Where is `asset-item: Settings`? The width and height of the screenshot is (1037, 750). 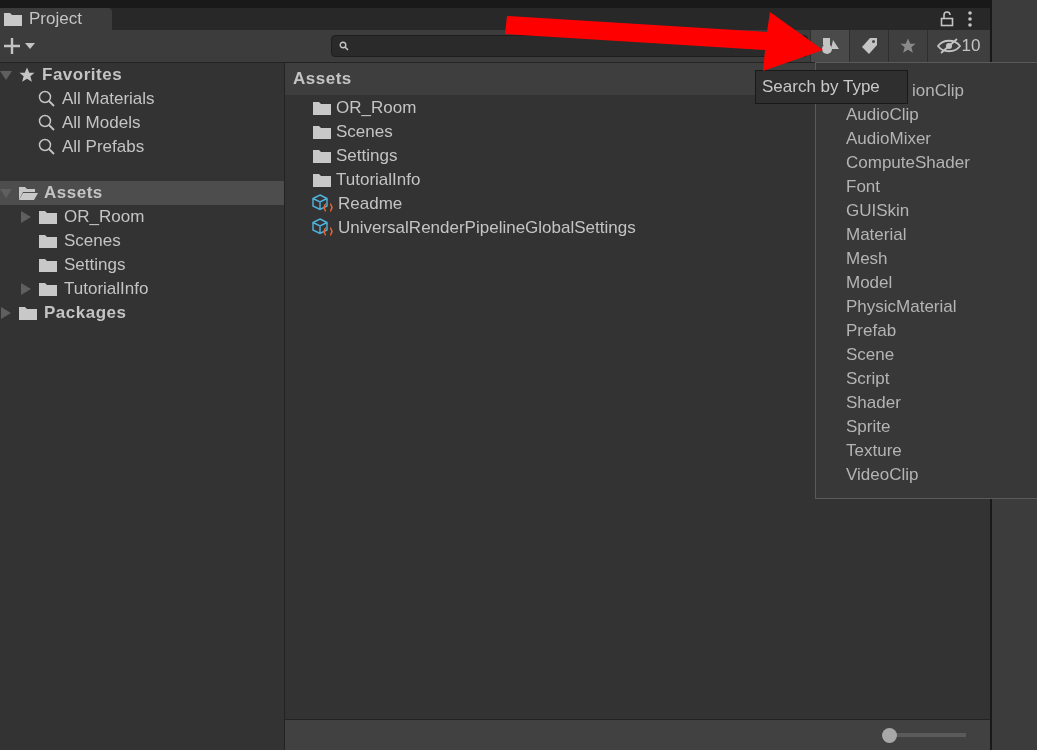 asset-item: Settings is located at coordinates (367, 156).